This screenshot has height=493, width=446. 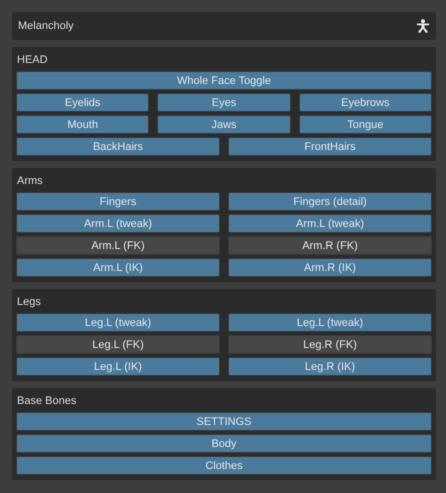 What do you see at coordinates (118, 201) in the screenshot?
I see `layer-toggle-button: Fingers` at bounding box center [118, 201].